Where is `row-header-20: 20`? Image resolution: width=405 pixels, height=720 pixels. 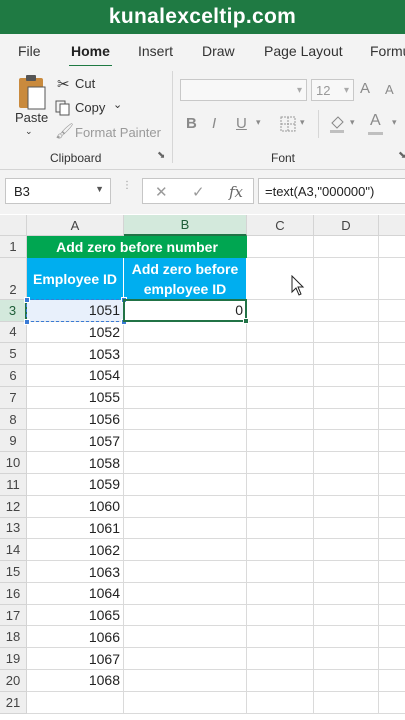 row-header-20: 20 is located at coordinates (13, 681).